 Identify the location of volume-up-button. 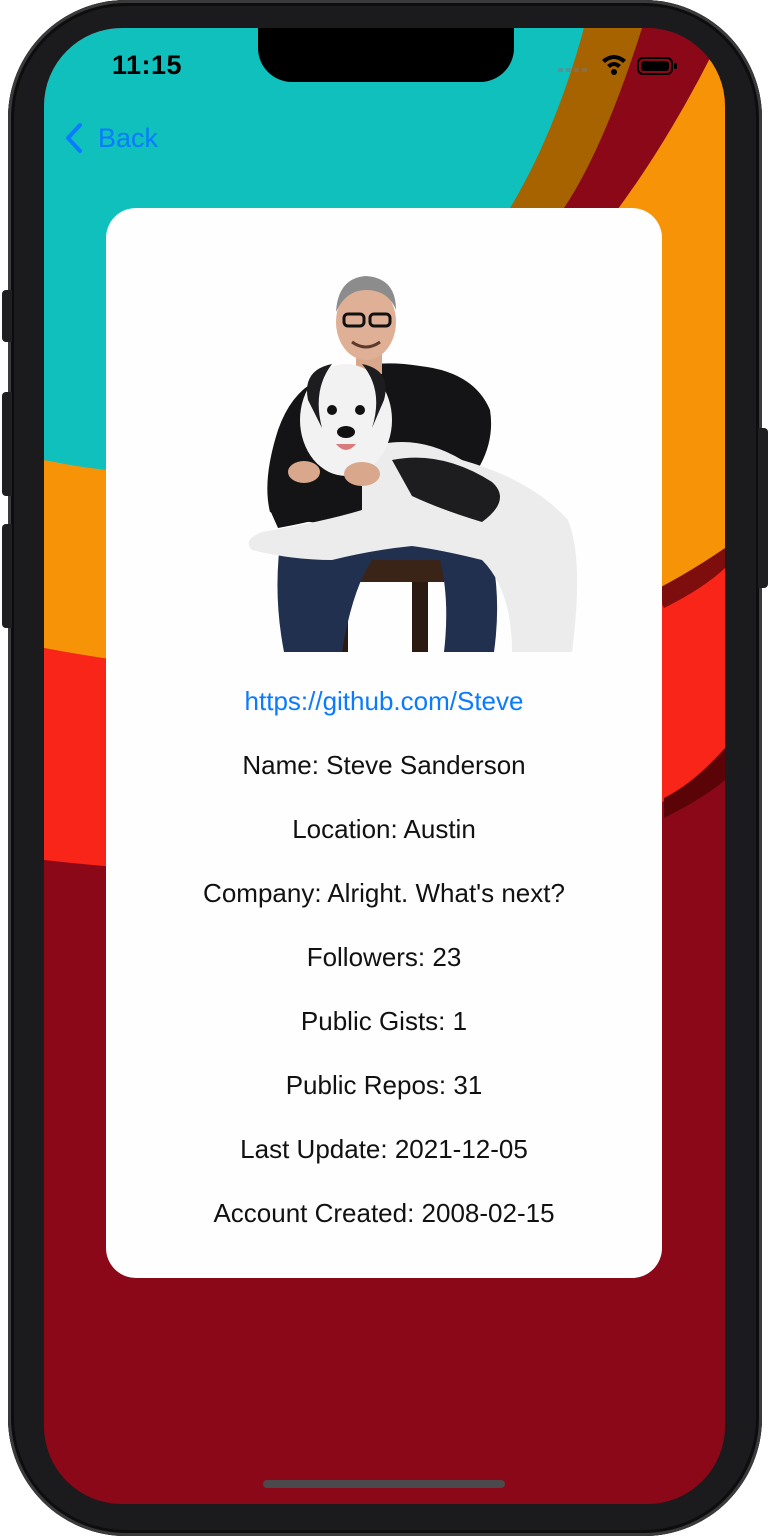
(7, 444).